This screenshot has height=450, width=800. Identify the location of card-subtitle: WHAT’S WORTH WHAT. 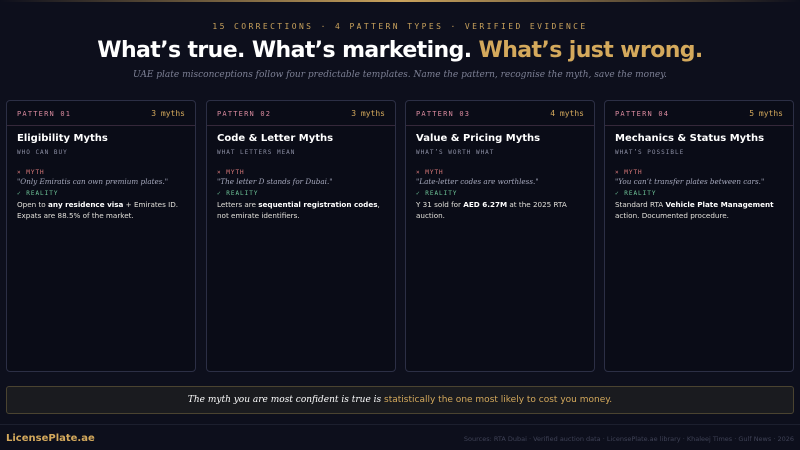
(455, 152).